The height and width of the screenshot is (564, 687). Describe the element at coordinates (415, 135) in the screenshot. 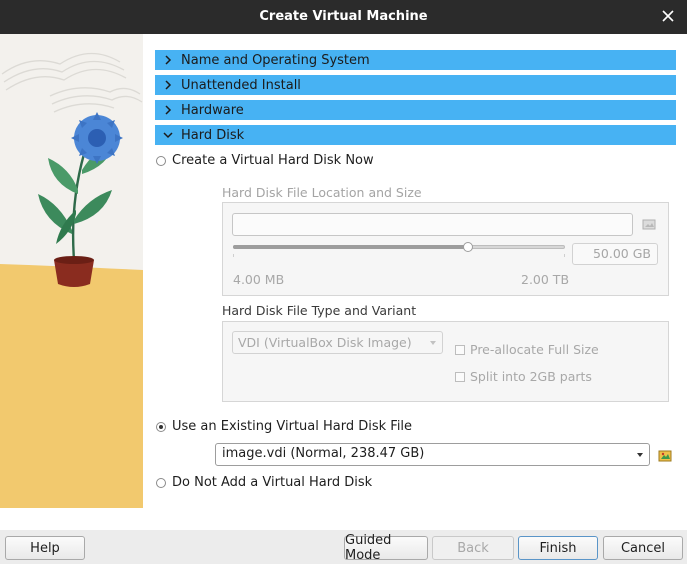

I see `section-hard-disk: Hard Disk` at that location.